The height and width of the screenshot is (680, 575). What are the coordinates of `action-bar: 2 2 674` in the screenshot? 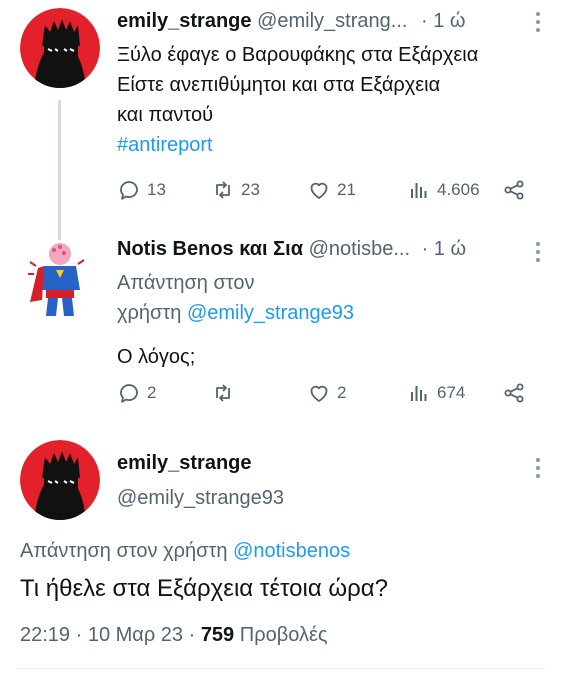 It's located at (327, 396).